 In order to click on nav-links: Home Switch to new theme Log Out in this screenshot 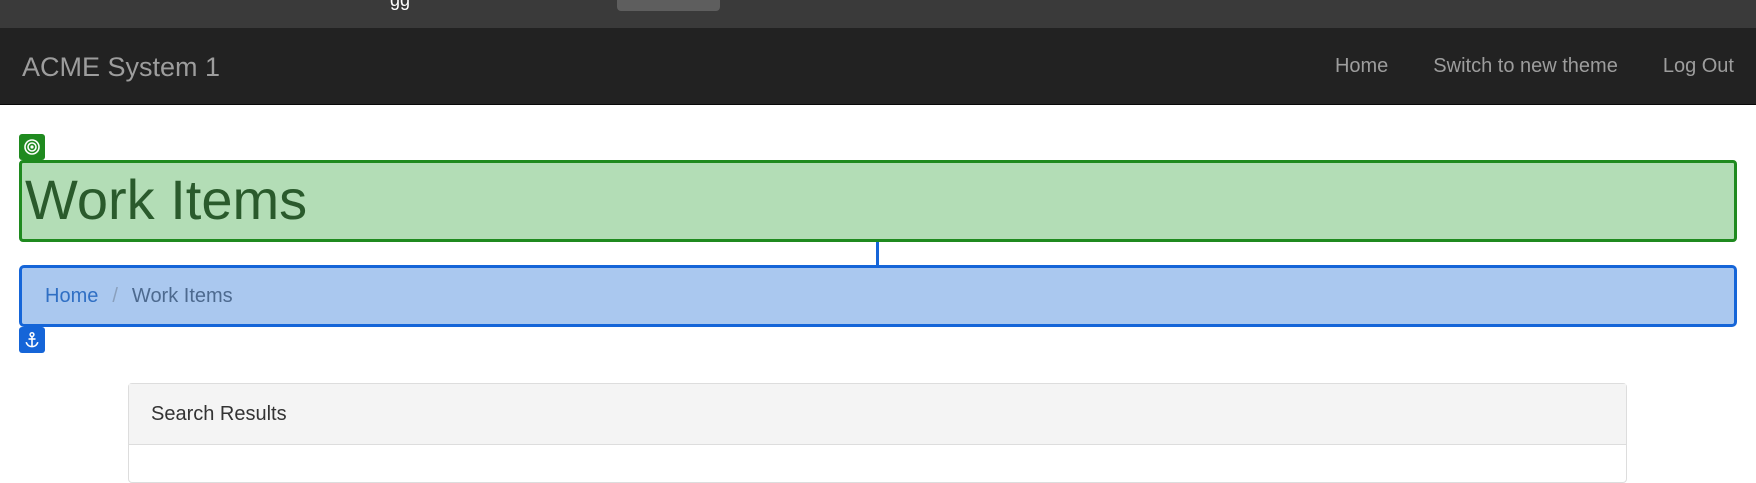, I will do `click(1540, 66)`.